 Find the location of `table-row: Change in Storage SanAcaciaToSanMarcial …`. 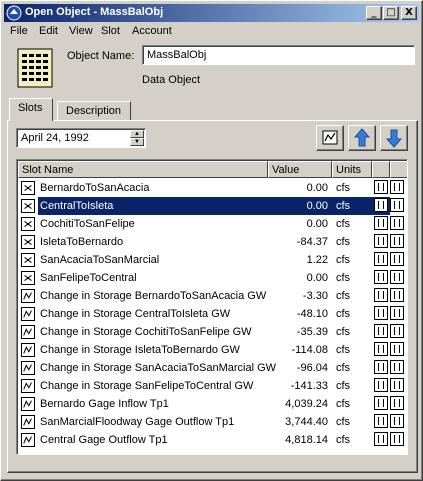

table-row: Change in Storage SanAcaciaToSanMarcial … is located at coordinates (211, 368).